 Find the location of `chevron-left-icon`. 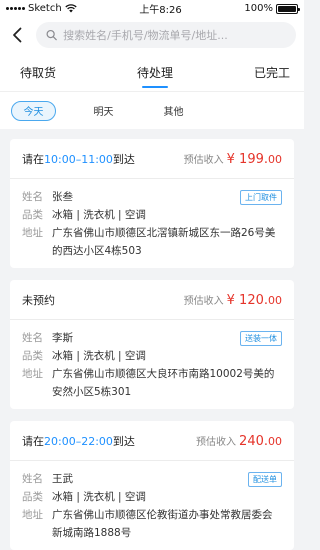

chevron-left-icon is located at coordinates (17, 35).